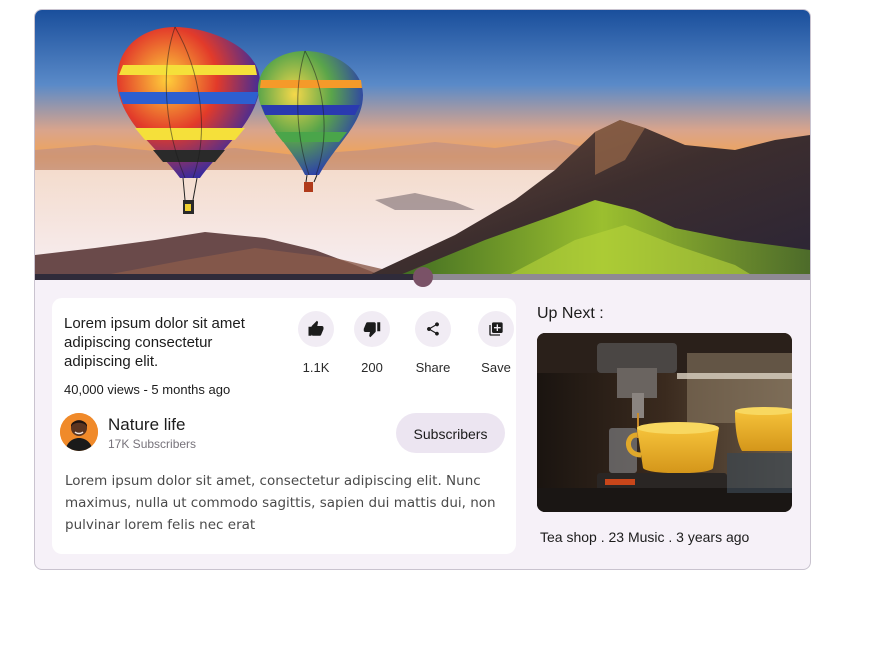 The height and width of the screenshot is (669, 875). What do you see at coordinates (570, 313) in the screenshot?
I see `up-next-heading: Up Next :` at bounding box center [570, 313].